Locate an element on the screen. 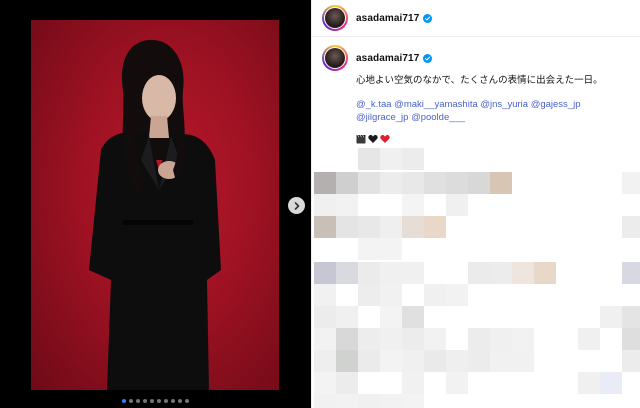 The height and width of the screenshot is (408, 640). header-username: asadamai717 is located at coordinates (387, 18).